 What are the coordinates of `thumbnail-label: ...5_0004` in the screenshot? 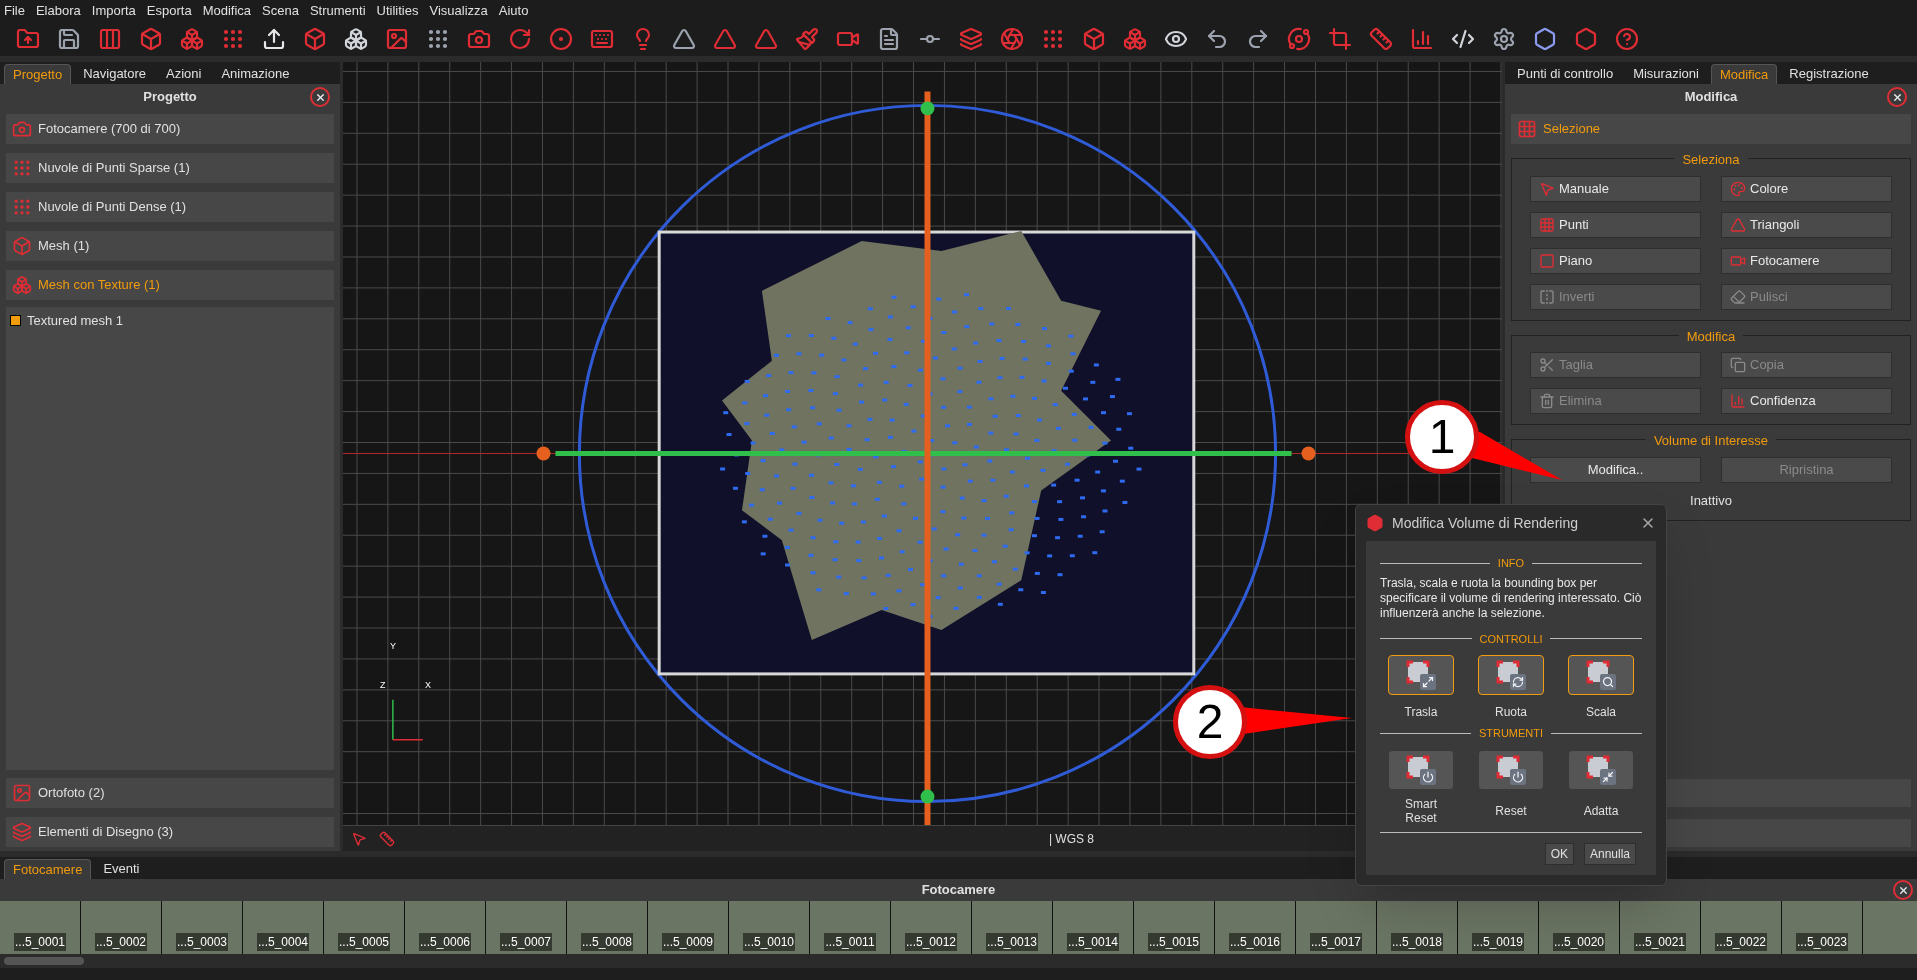 It's located at (282, 942).